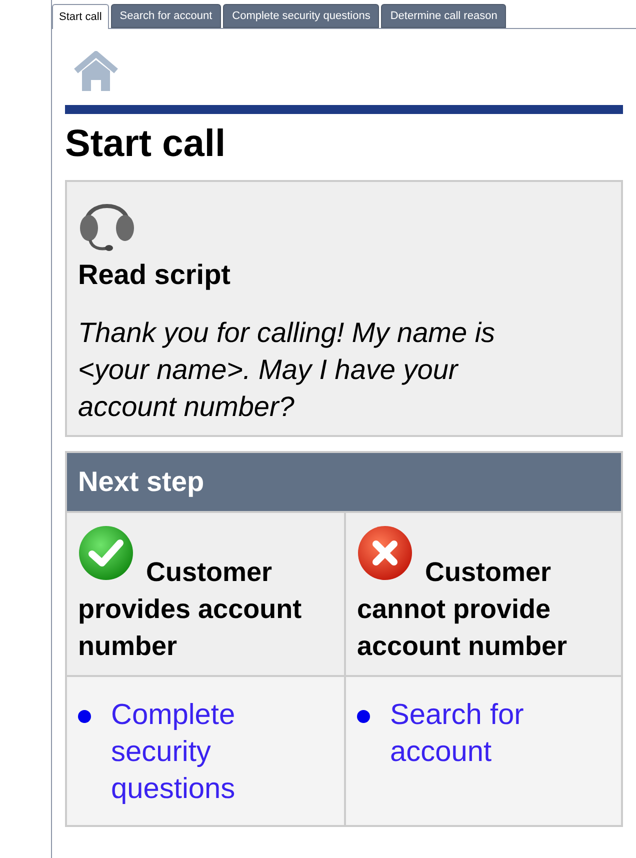  Describe the element at coordinates (190, 627) in the screenshot. I see `option-heading: provides account number` at that location.